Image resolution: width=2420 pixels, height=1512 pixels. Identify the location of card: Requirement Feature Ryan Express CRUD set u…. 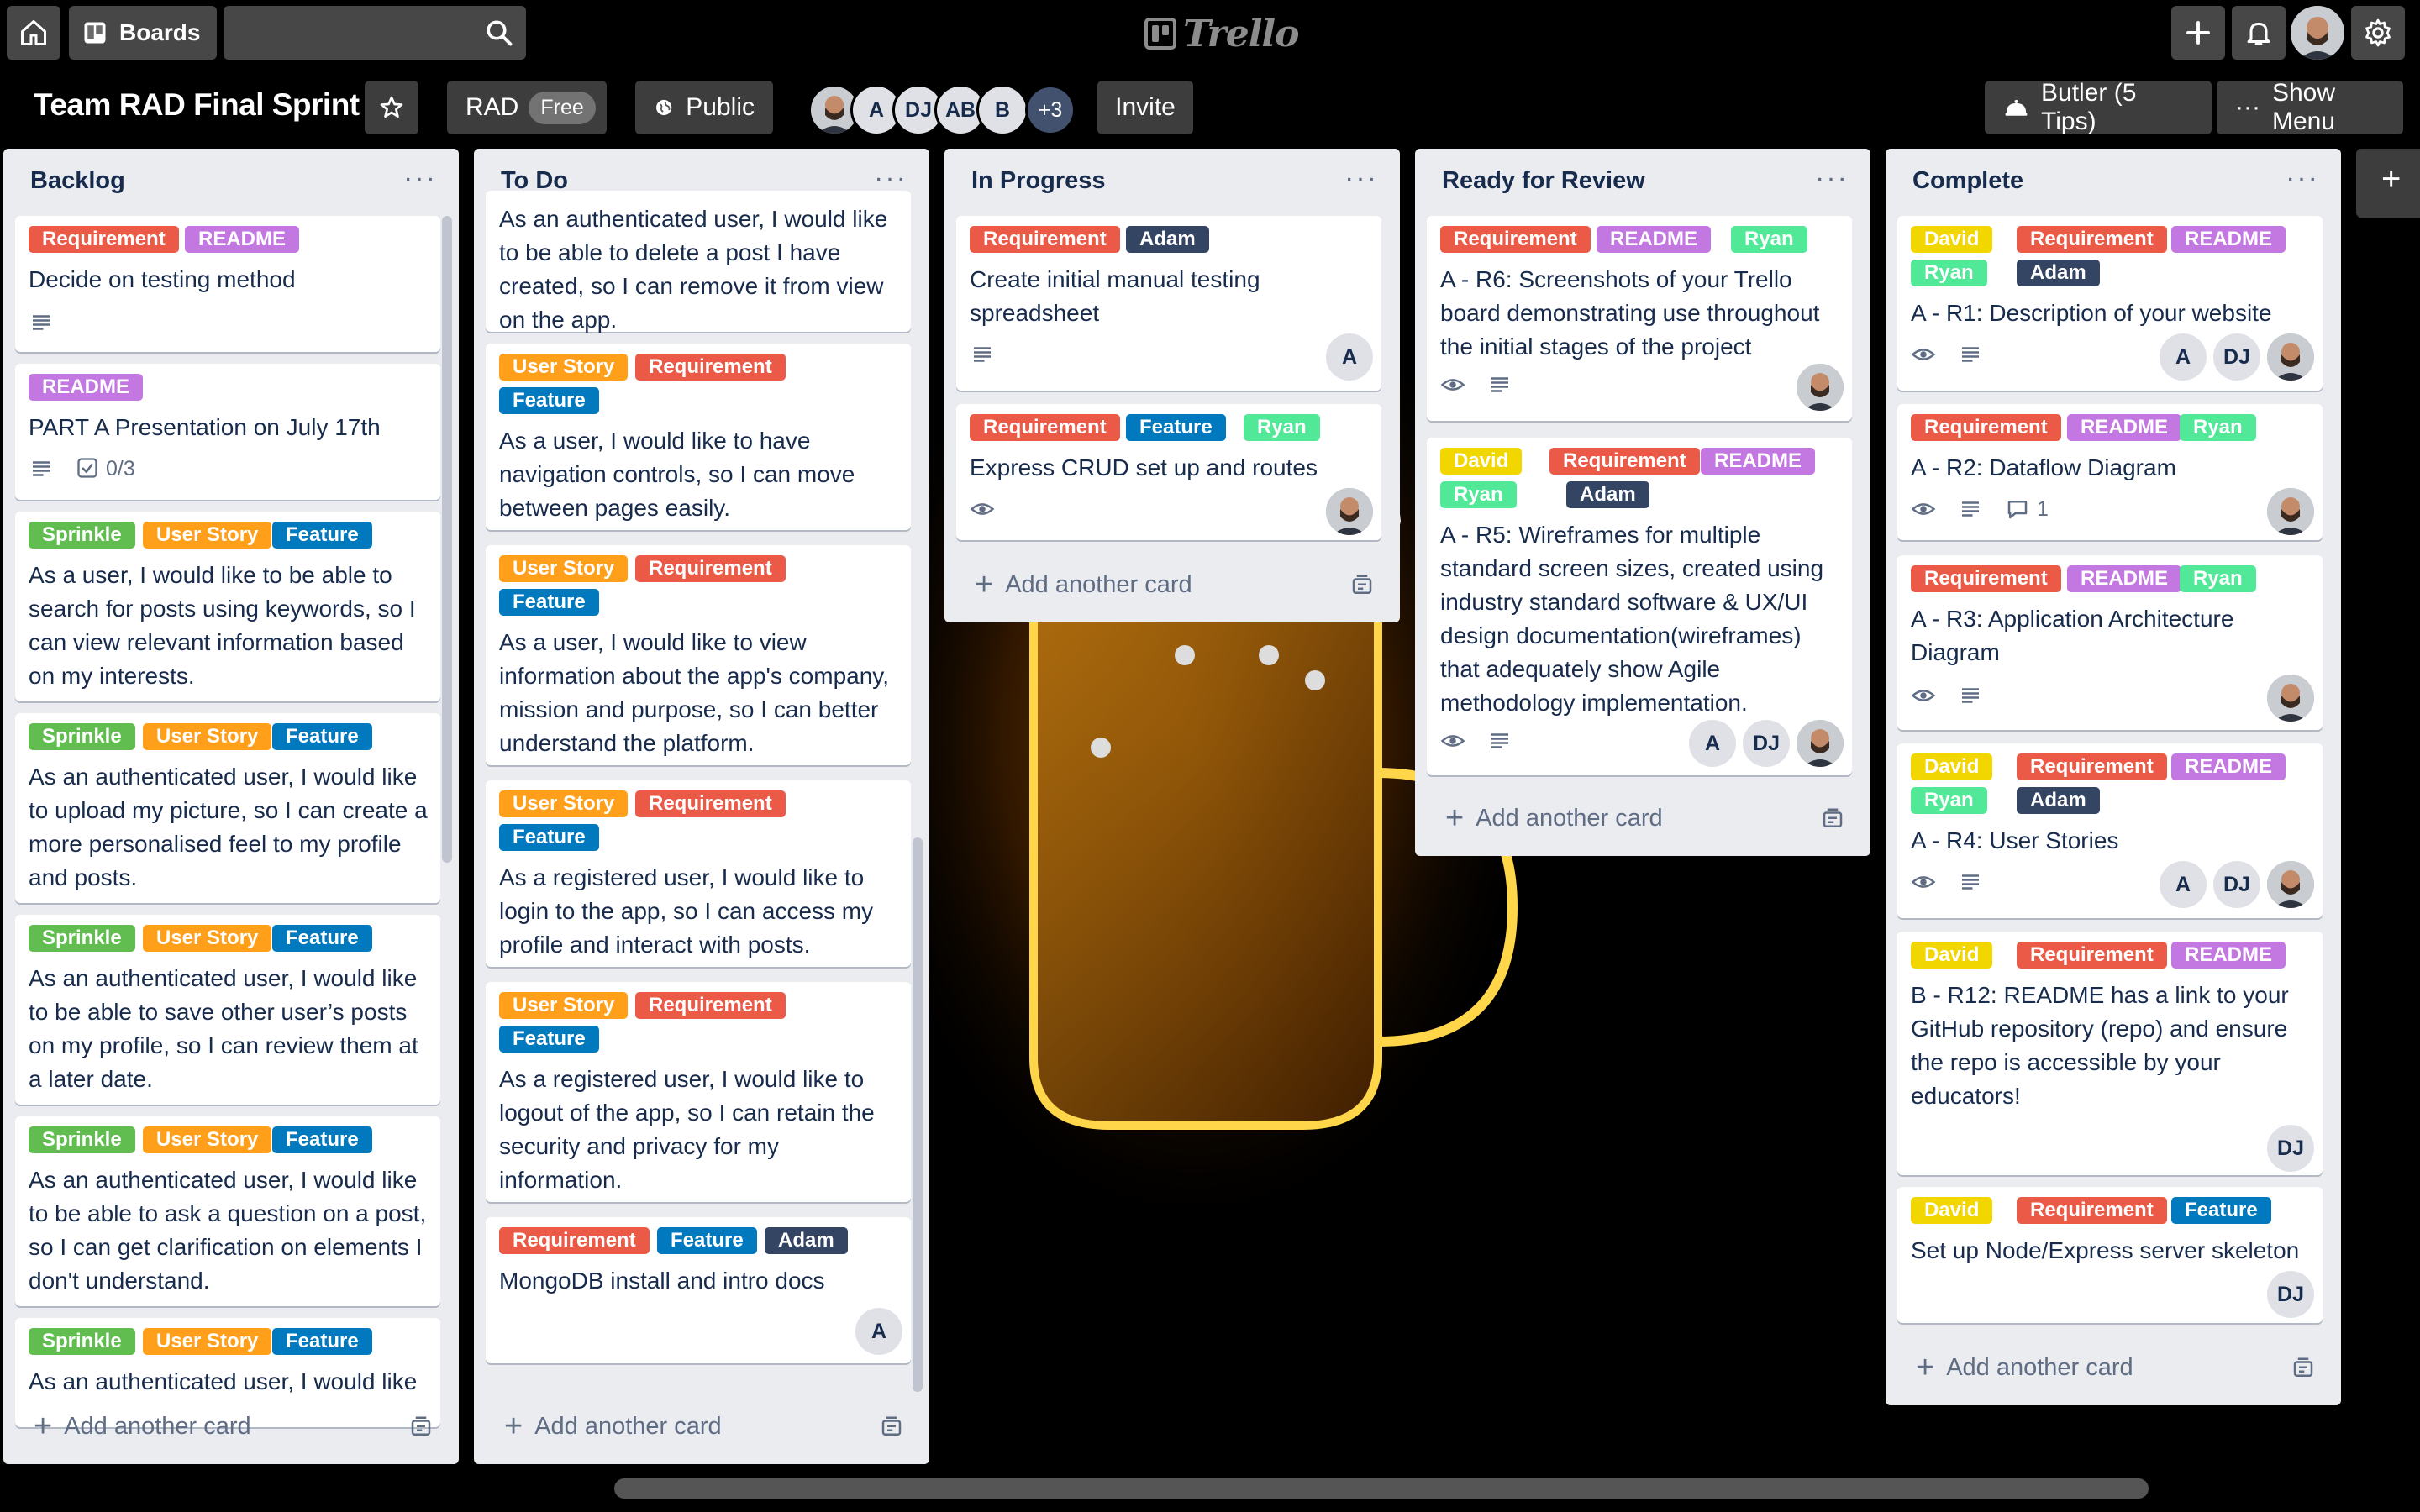
(1168, 472).